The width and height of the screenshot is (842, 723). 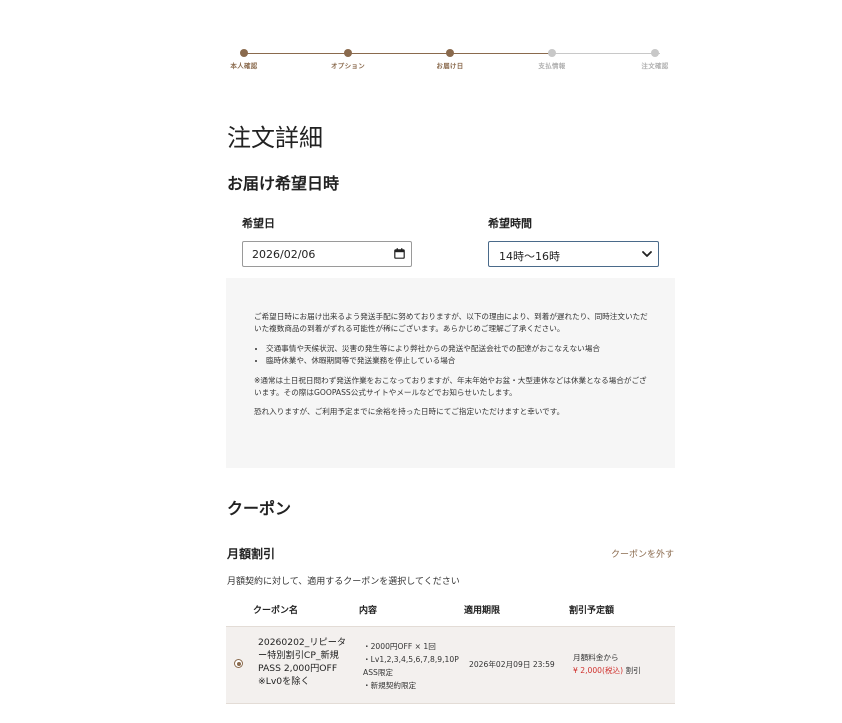 What do you see at coordinates (283, 183) in the screenshot?
I see `delivery-section-title: お届け希望日時` at bounding box center [283, 183].